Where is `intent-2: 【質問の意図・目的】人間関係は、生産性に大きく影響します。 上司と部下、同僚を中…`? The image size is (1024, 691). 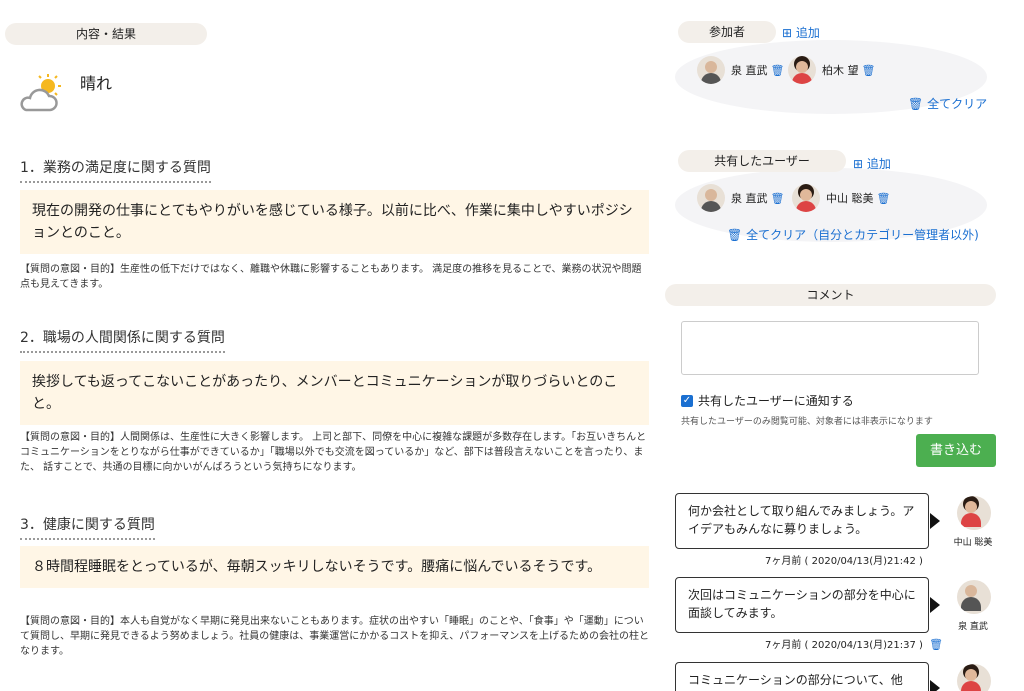
intent-2: 【質問の意図・目的】人間関係は、生産性に大きく影響します。 上司と部下、同僚を中… is located at coordinates (333, 452).